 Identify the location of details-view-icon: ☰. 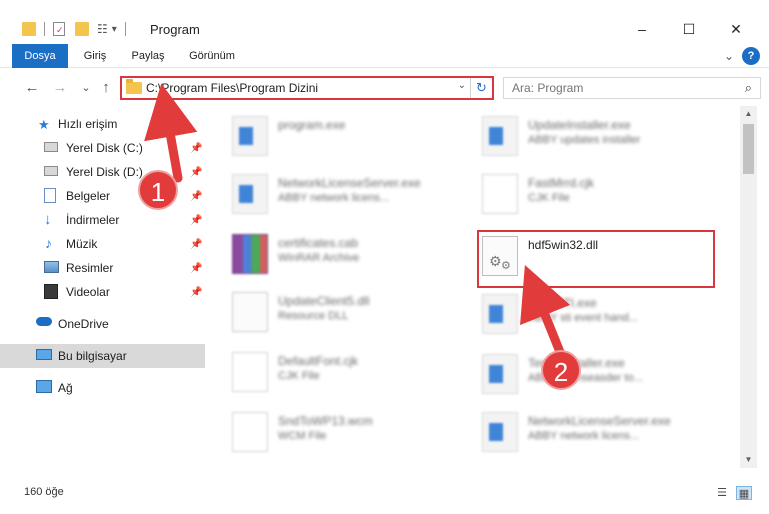
(722, 493).